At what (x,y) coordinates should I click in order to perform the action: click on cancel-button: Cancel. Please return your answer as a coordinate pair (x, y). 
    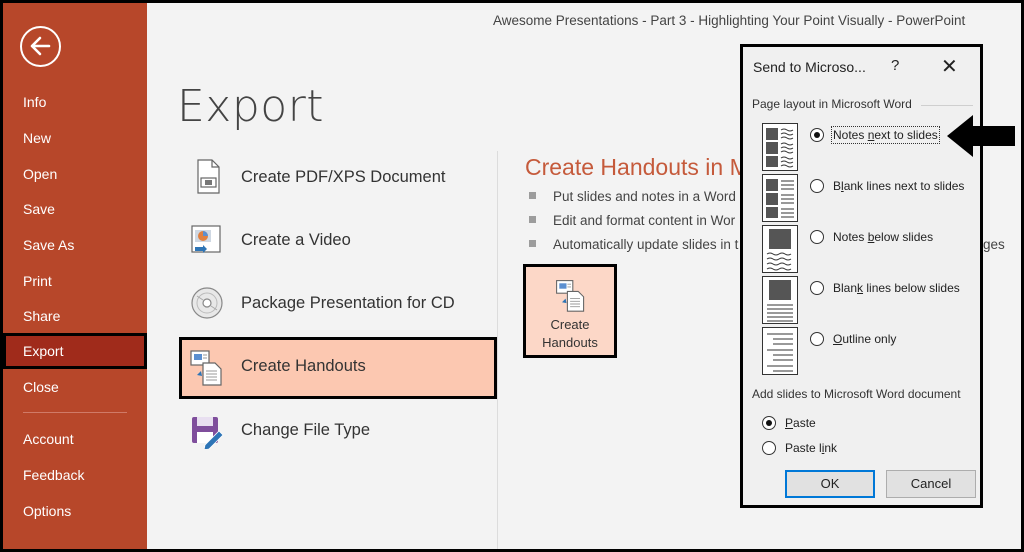
    Looking at the image, I should click on (931, 484).